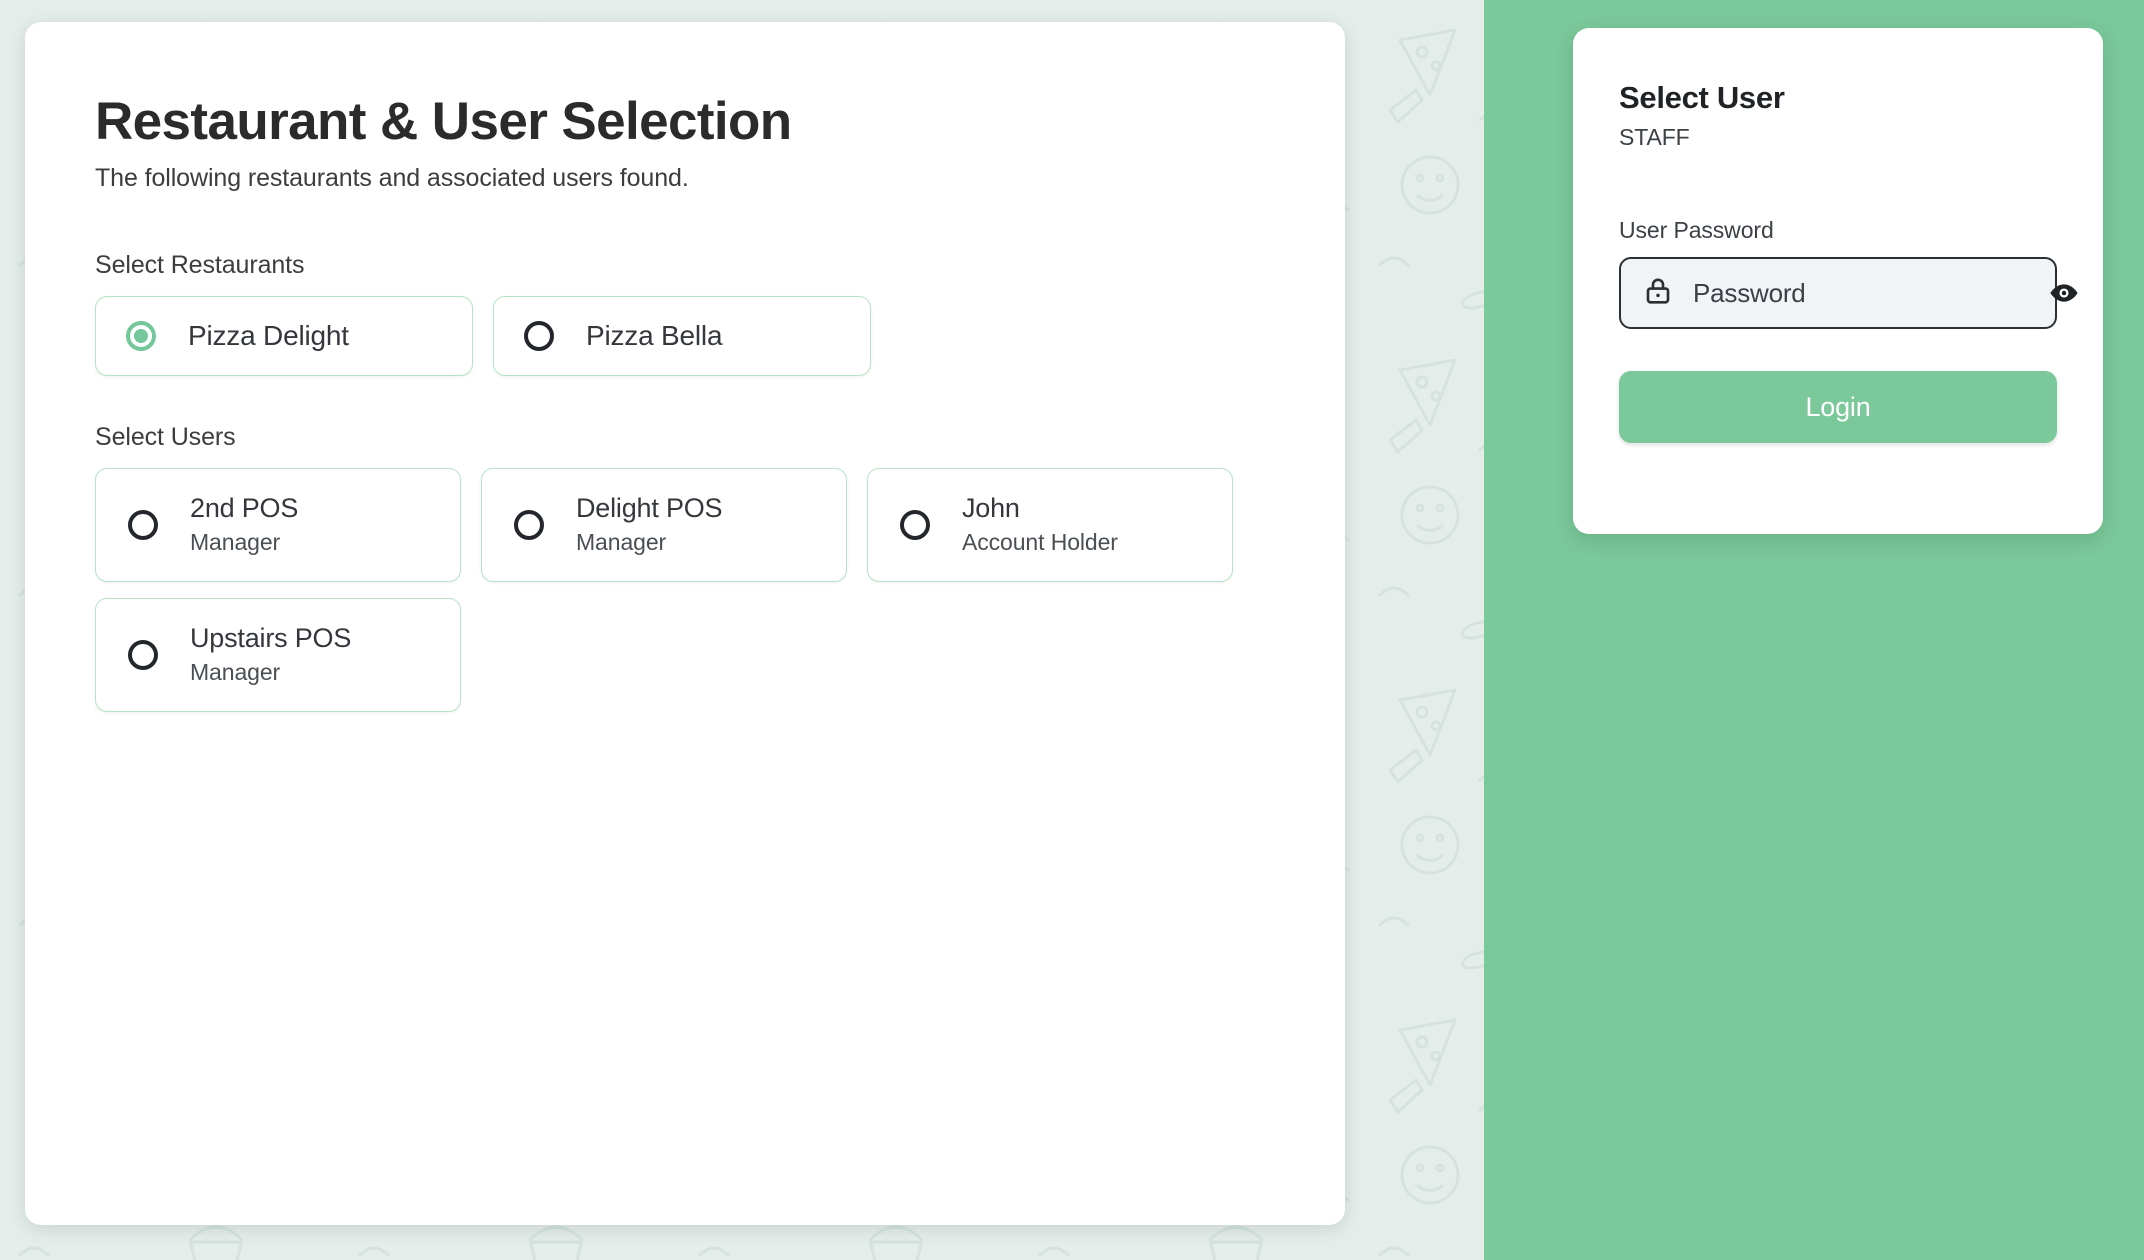  I want to click on login-card: Select User STAFF User Password Login, so click(1838, 281).